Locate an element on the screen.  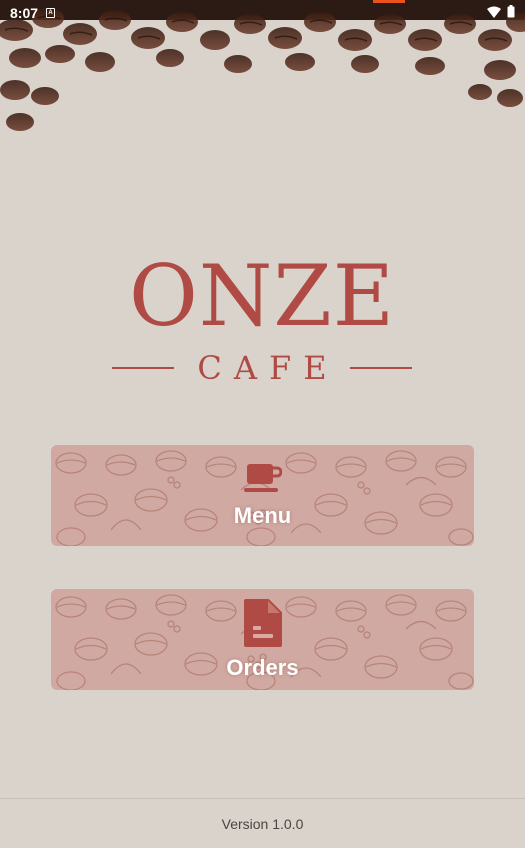
orders-button: Orders is located at coordinates (262, 639).